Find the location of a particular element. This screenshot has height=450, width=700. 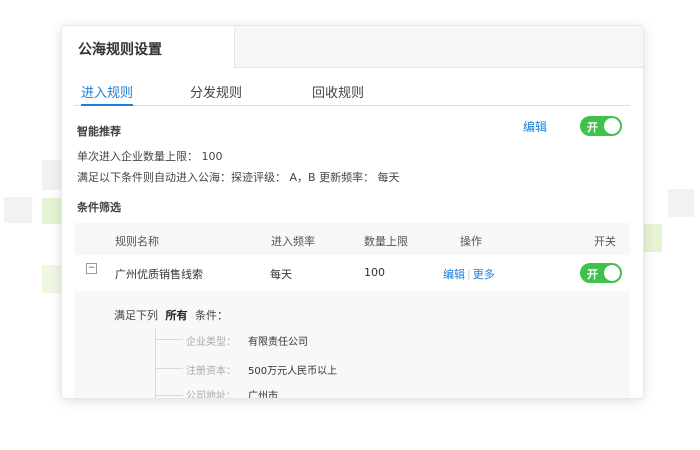

collapse-icon: − is located at coordinates (91, 268).